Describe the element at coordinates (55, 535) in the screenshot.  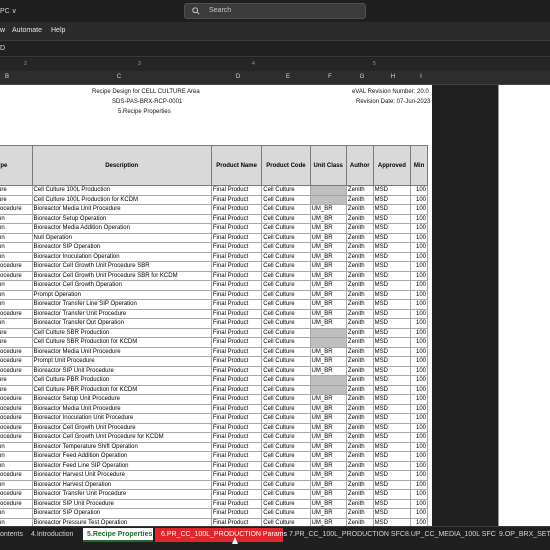
I see `sheet-tab-introduction: 4.Introduction` at that location.